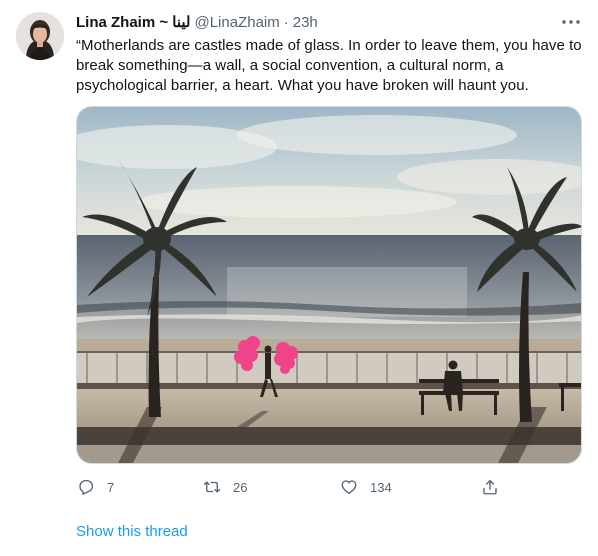 The width and height of the screenshot is (598, 556). I want to click on avatar-portrait-image, so click(40, 36).